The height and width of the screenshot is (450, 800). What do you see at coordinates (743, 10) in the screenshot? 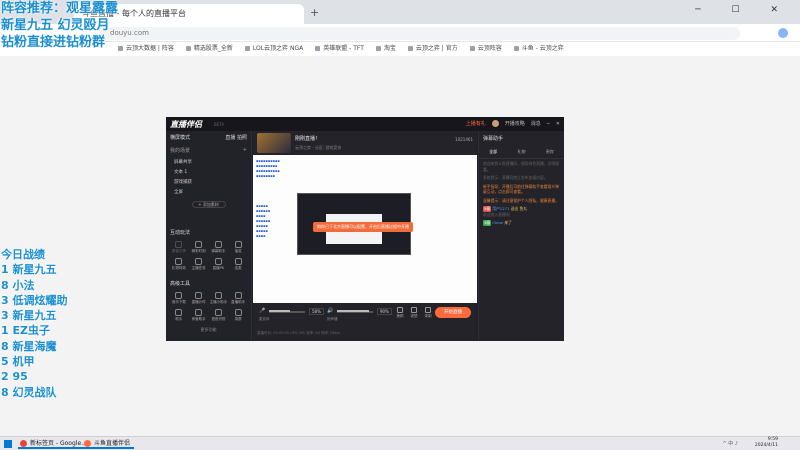
I see `window-controls: ─ ☐ ✕` at bounding box center [743, 10].